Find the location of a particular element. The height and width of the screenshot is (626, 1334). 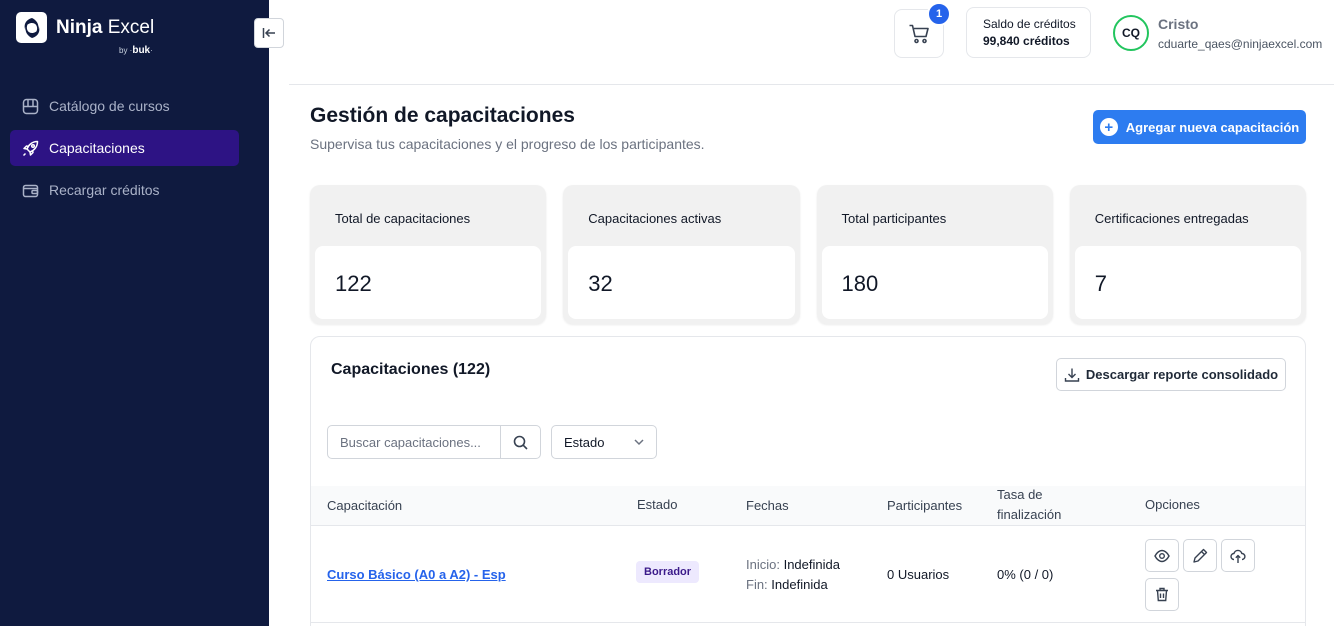

stat-card-participants: Total participantes 180 is located at coordinates (934, 254).